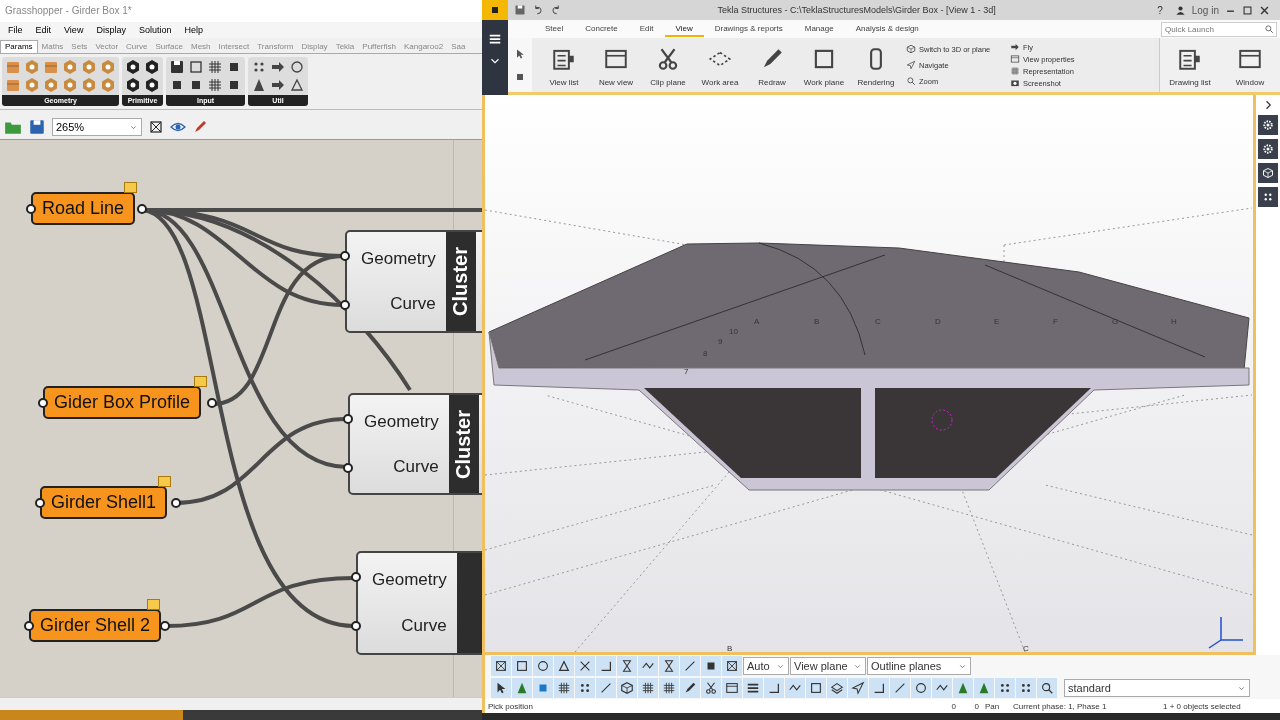 The image size is (1280, 720). What do you see at coordinates (554, 29) in the screenshot?
I see `ribbon-tab: Steel` at bounding box center [554, 29].